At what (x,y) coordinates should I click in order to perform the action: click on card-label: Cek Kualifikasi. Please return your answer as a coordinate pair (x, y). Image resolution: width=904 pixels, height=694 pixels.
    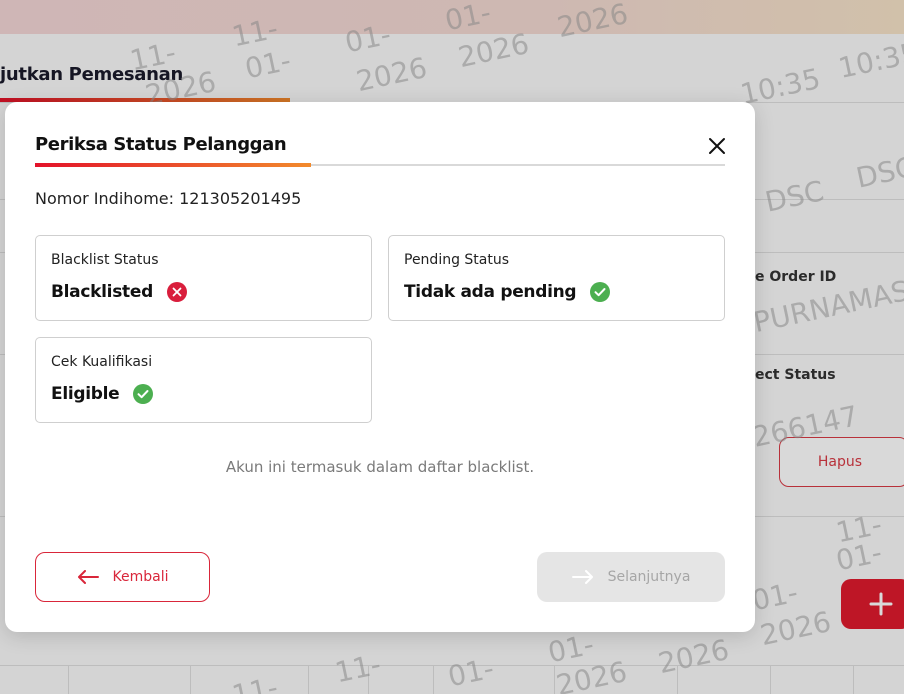
    Looking at the image, I should click on (102, 362).